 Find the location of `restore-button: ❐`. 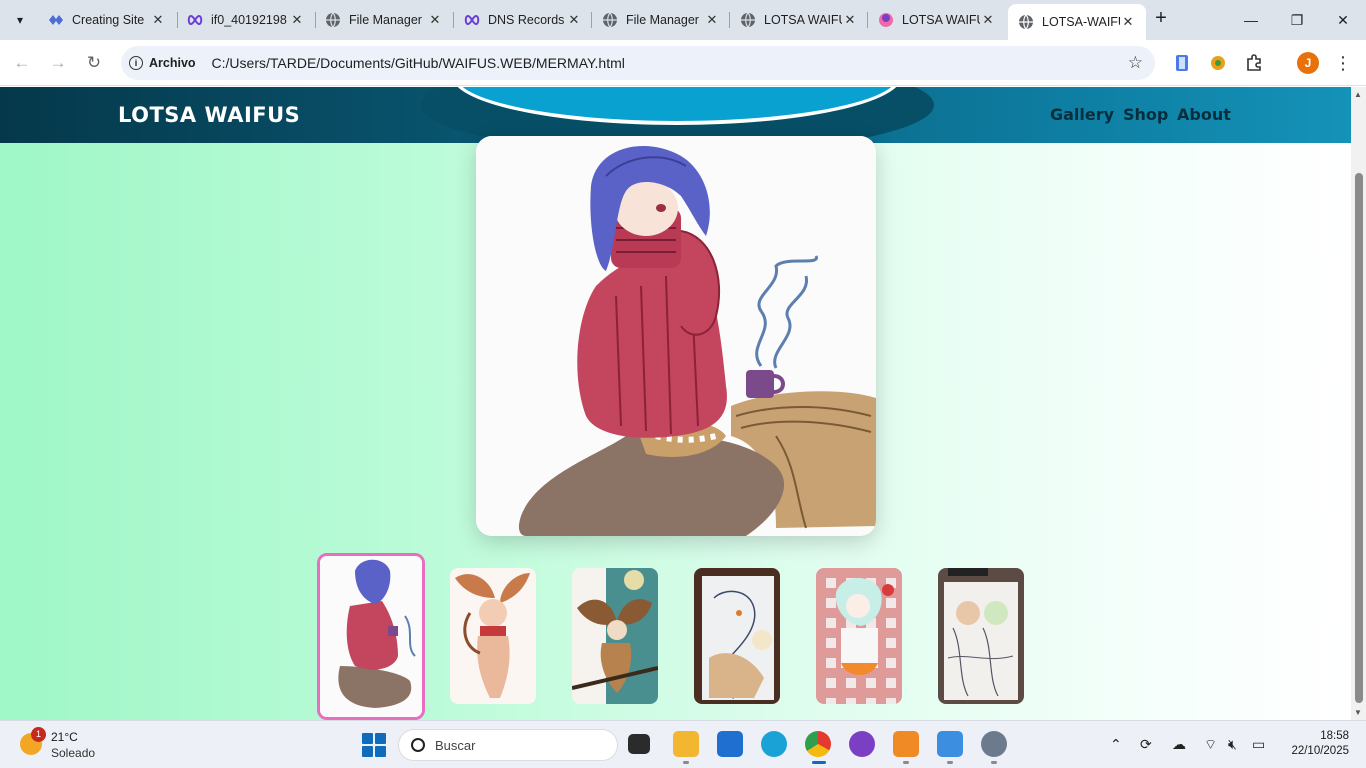

restore-button: ❐ is located at coordinates (1297, 20).